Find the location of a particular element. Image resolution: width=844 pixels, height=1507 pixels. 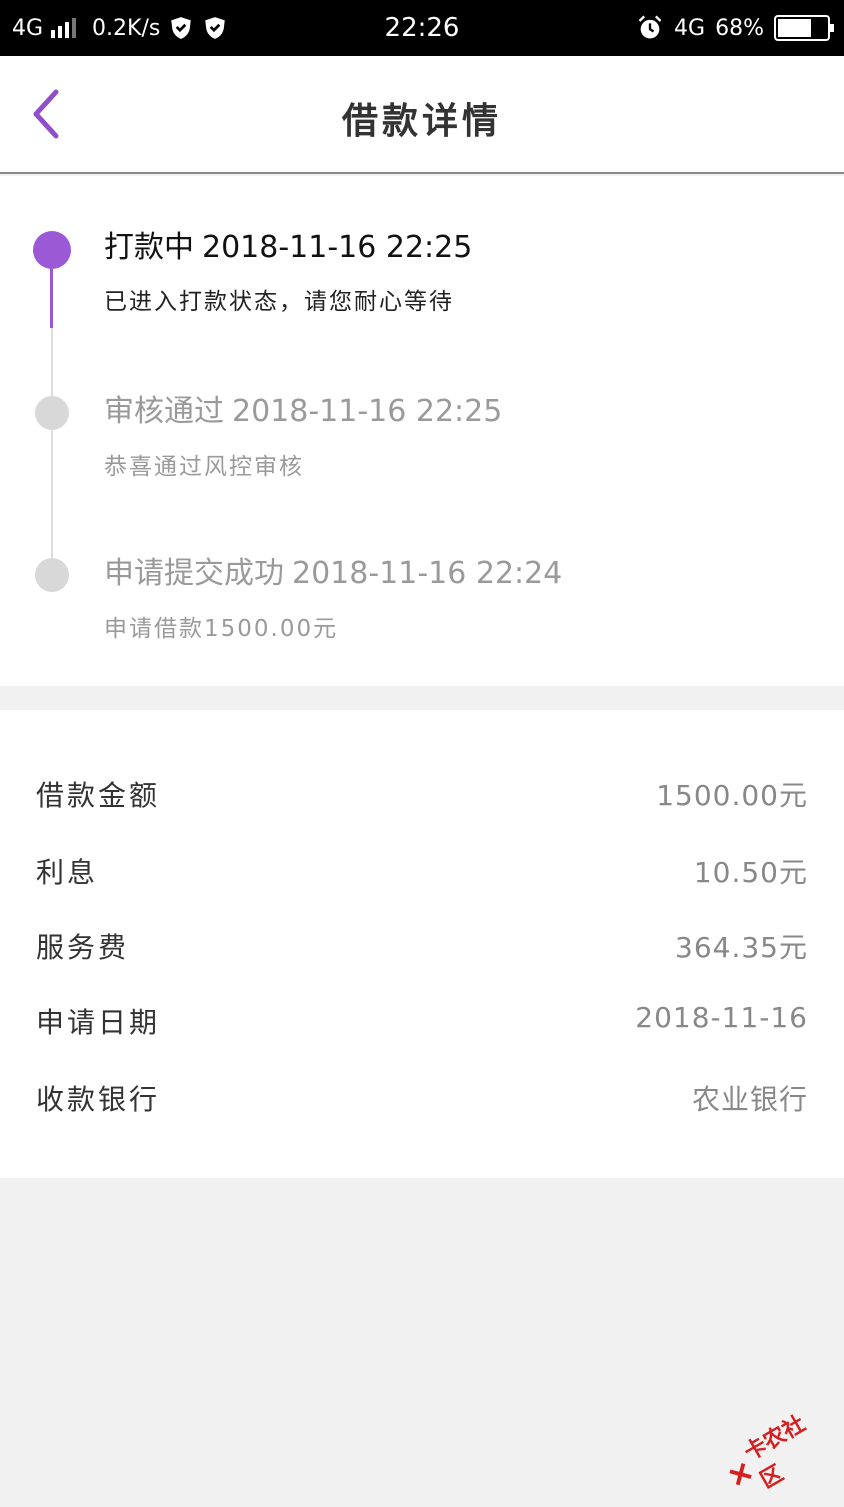

timeline-item-desc: 申请借款1500.00元 is located at coordinates (221, 626).